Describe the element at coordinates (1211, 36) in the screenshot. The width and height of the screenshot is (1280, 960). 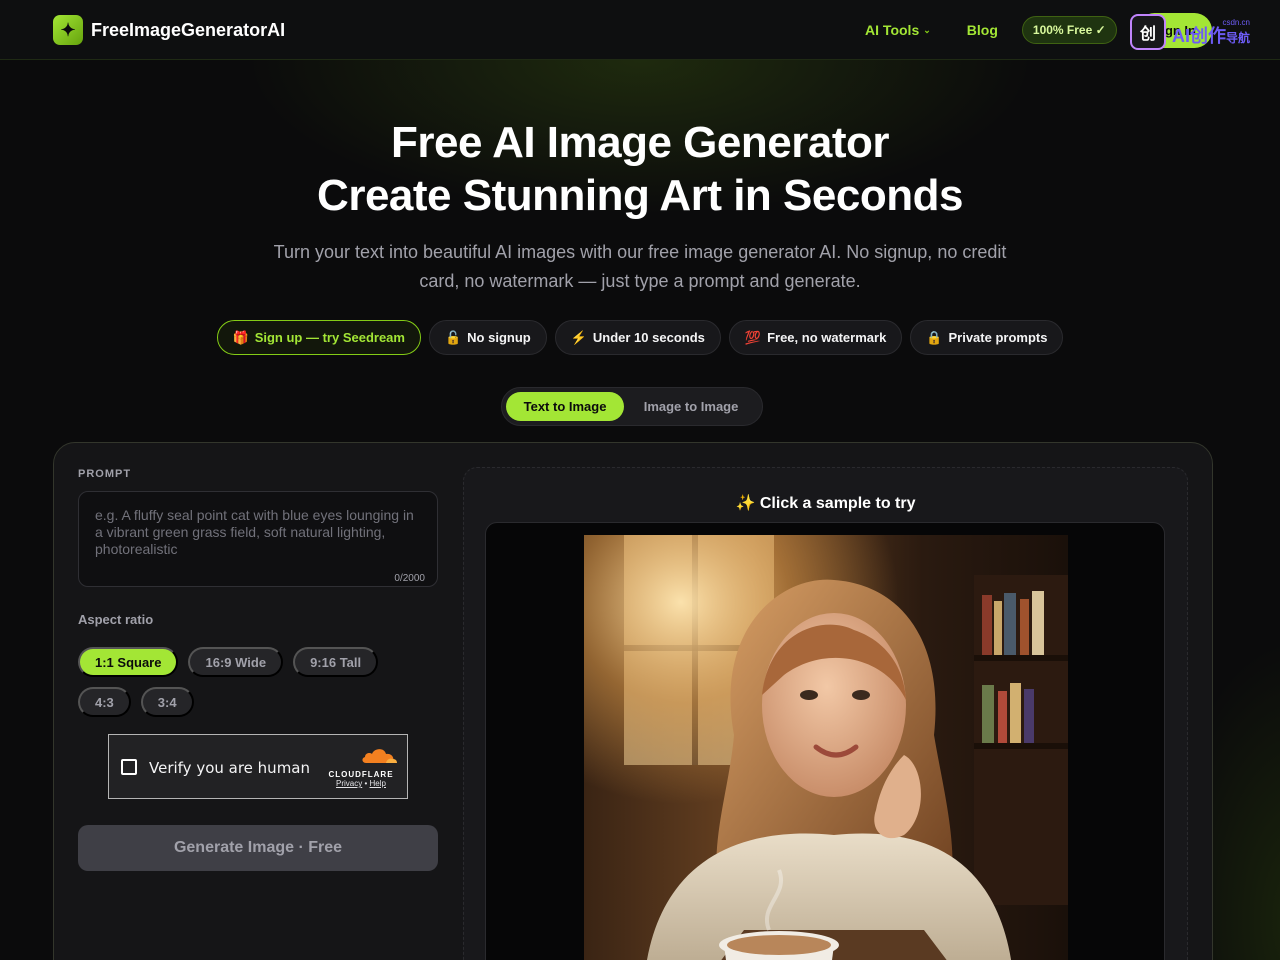
I see `overlay-main-text: AI创作导航` at that location.